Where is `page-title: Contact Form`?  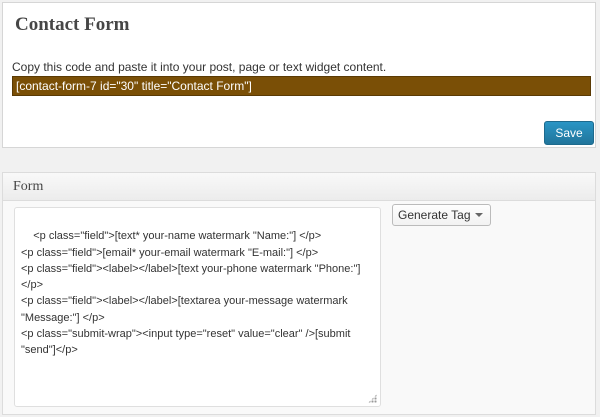
page-title: Contact Form is located at coordinates (72, 24).